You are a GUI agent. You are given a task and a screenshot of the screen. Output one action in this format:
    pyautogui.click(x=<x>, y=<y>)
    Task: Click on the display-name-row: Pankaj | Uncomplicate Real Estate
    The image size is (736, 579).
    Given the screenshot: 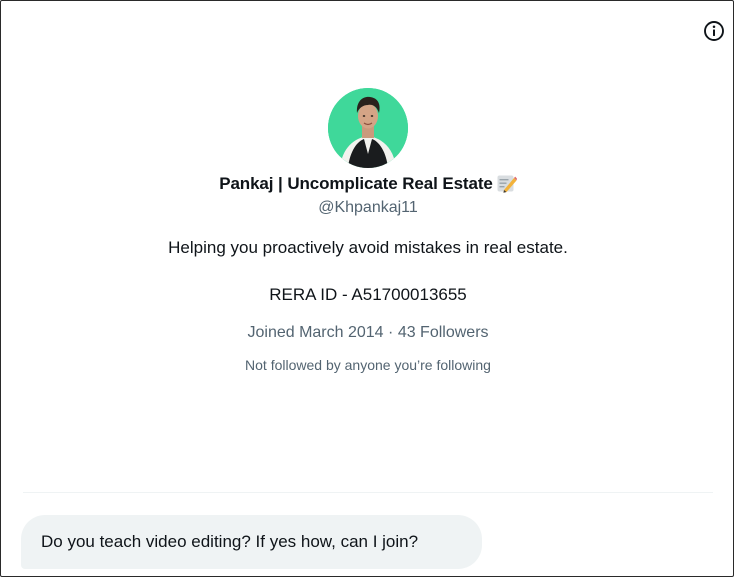 What is the action you would take?
    pyautogui.click(x=368, y=184)
    